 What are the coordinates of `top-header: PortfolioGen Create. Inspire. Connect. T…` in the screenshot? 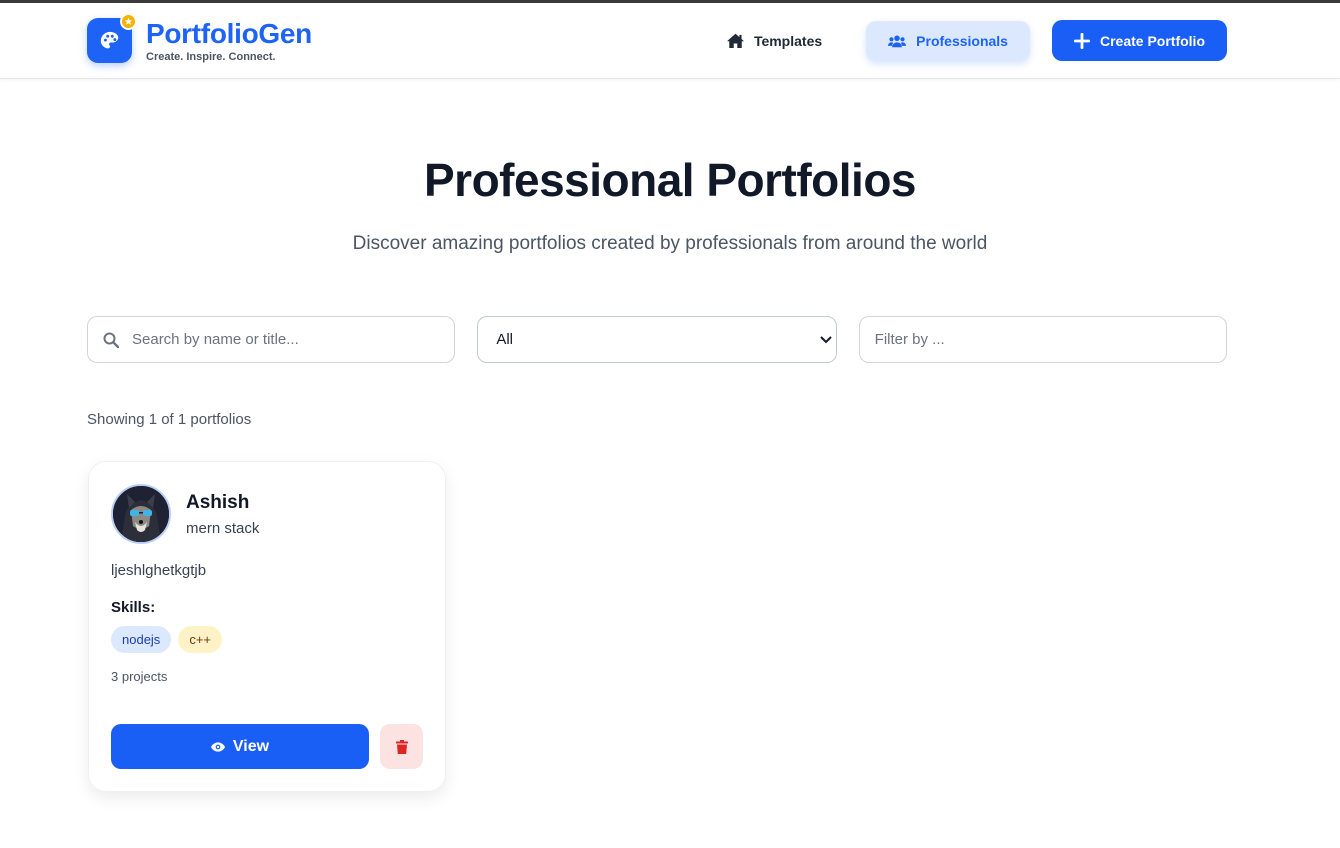 It's located at (670, 41).